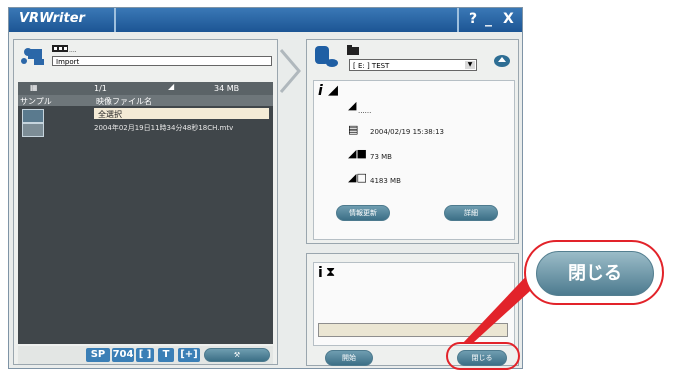 The image size is (673, 374). What do you see at coordinates (181, 113) in the screenshot?
I see `select-all-item: 全選択` at bounding box center [181, 113].